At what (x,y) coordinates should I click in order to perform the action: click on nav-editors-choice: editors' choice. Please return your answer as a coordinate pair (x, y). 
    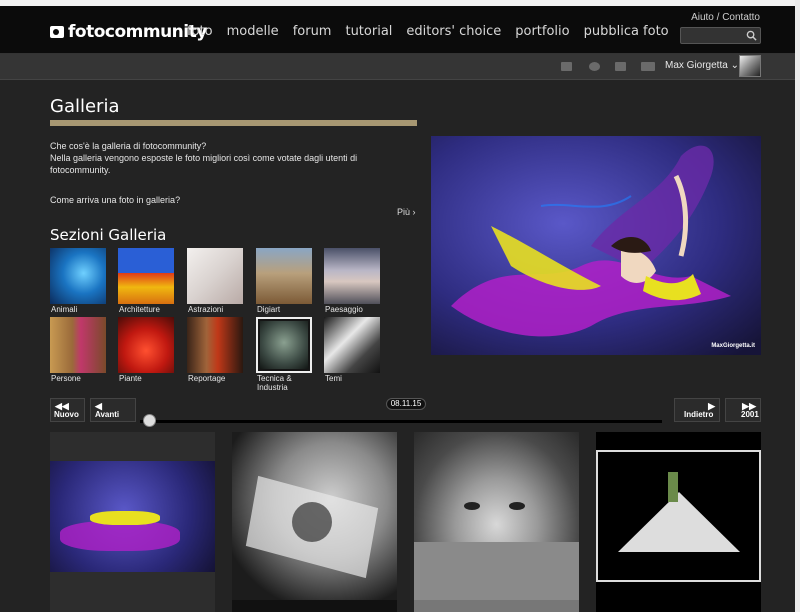
    Looking at the image, I should click on (453, 31).